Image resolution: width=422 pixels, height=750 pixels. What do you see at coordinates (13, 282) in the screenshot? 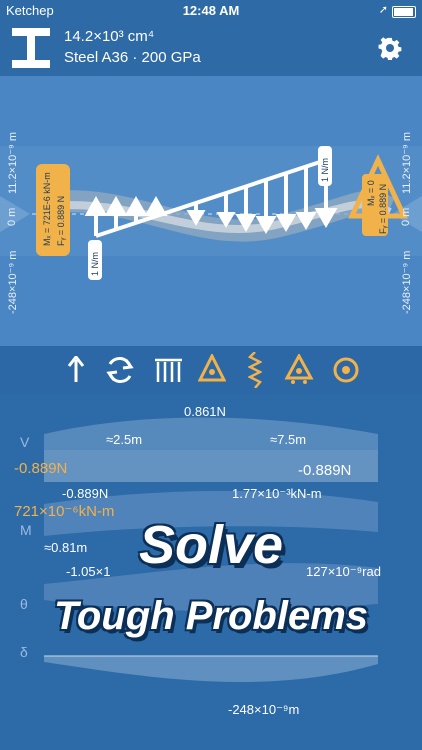
I see `left-axis-bottom: -248×10⁻⁹ m` at bounding box center [13, 282].